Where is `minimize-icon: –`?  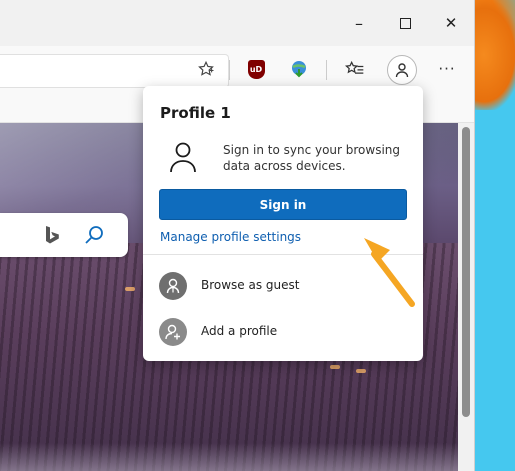
minimize-icon: – is located at coordinates (359, 23).